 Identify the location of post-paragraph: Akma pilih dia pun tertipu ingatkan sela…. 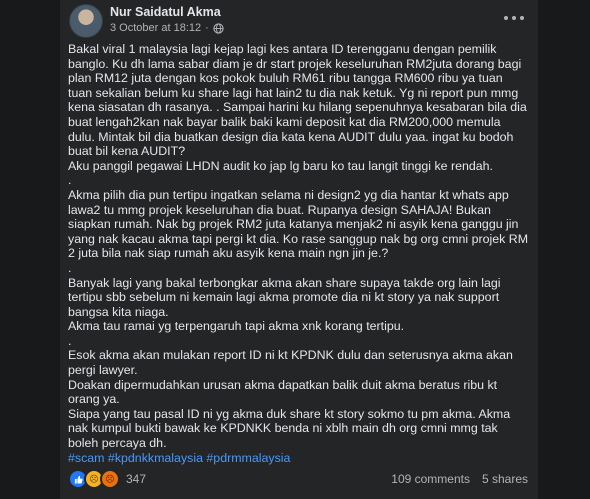
(298, 224).